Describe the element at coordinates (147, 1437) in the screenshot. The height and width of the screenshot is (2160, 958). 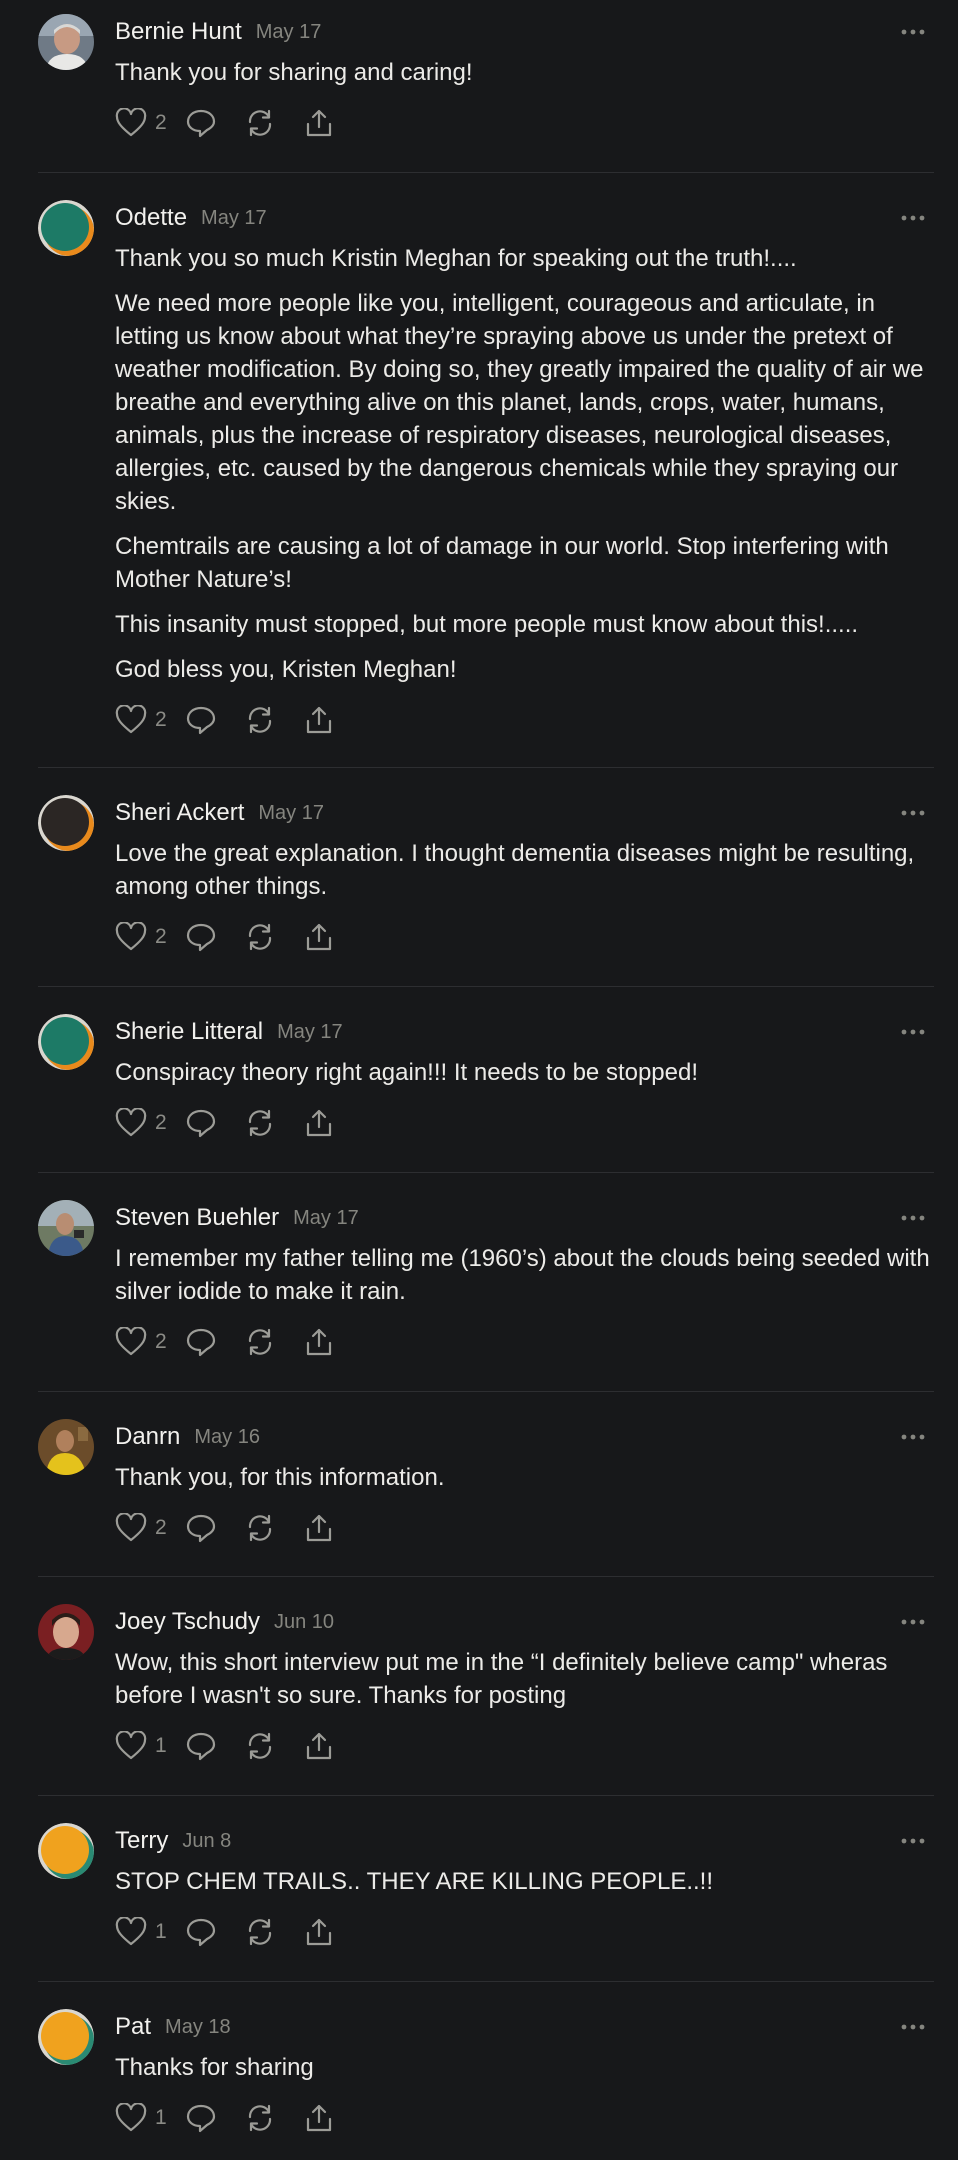
I see `author-name: Danrn` at that location.